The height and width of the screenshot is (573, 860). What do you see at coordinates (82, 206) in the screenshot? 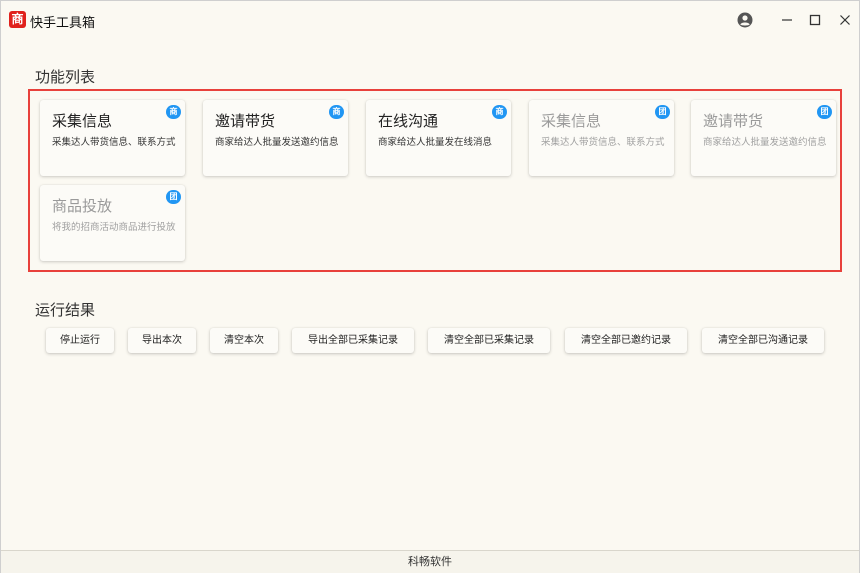
I see `card-title: 商品投放` at bounding box center [82, 206].